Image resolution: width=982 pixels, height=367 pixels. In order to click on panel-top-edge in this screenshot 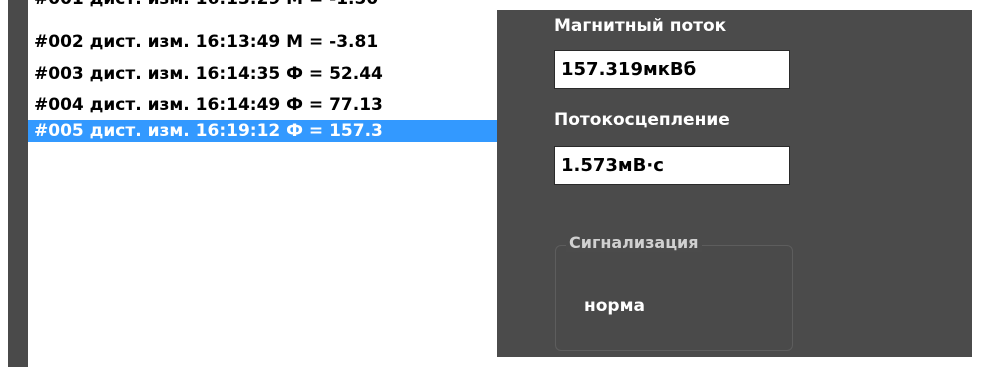, I will do `click(739, 5)`.